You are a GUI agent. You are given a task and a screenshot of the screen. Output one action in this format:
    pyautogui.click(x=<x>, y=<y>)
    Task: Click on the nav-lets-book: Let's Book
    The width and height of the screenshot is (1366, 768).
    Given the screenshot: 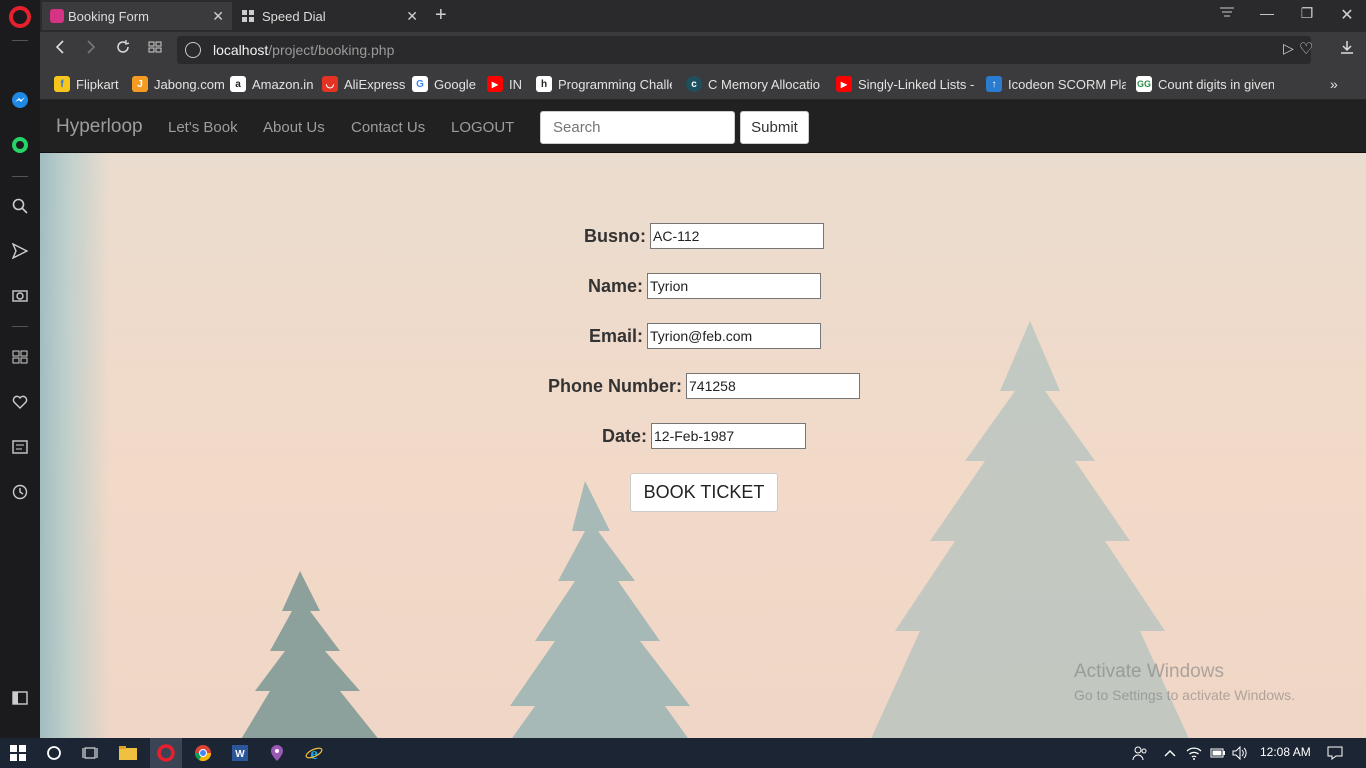 What is the action you would take?
    pyautogui.click(x=203, y=127)
    